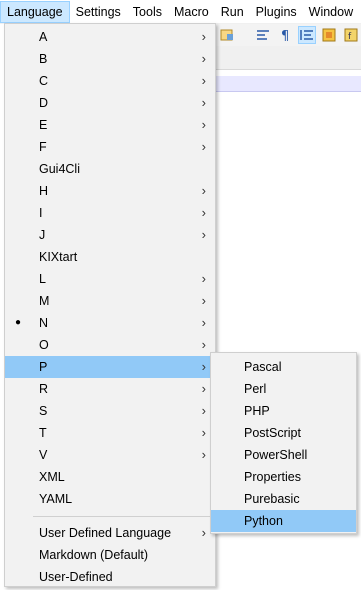  I want to click on menu-item-h: H ›, so click(110, 191).